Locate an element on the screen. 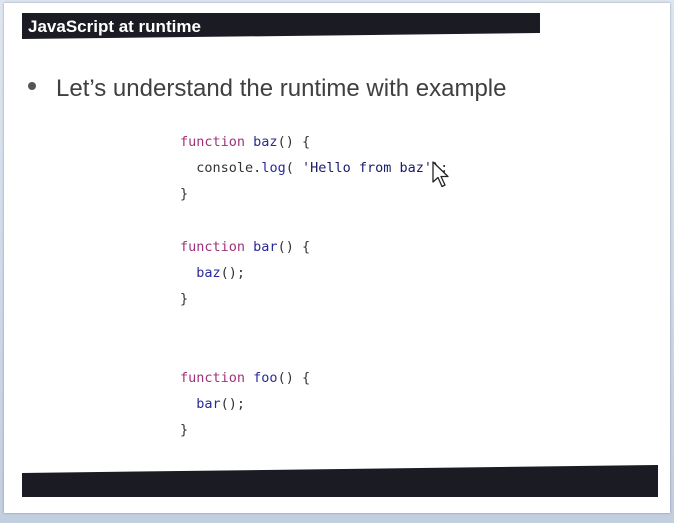 The width and height of the screenshot is (674, 523). footer-bar-shape is located at coordinates (340, 481).